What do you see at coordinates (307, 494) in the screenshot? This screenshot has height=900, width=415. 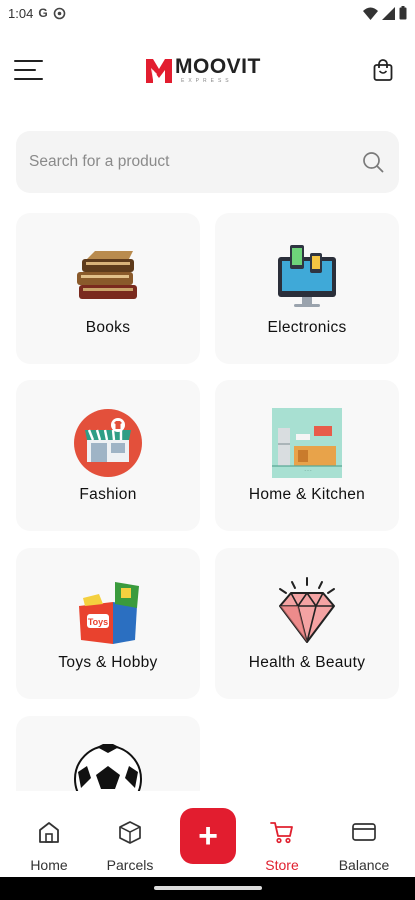 I see `category-label: Home & Kitchen` at bounding box center [307, 494].